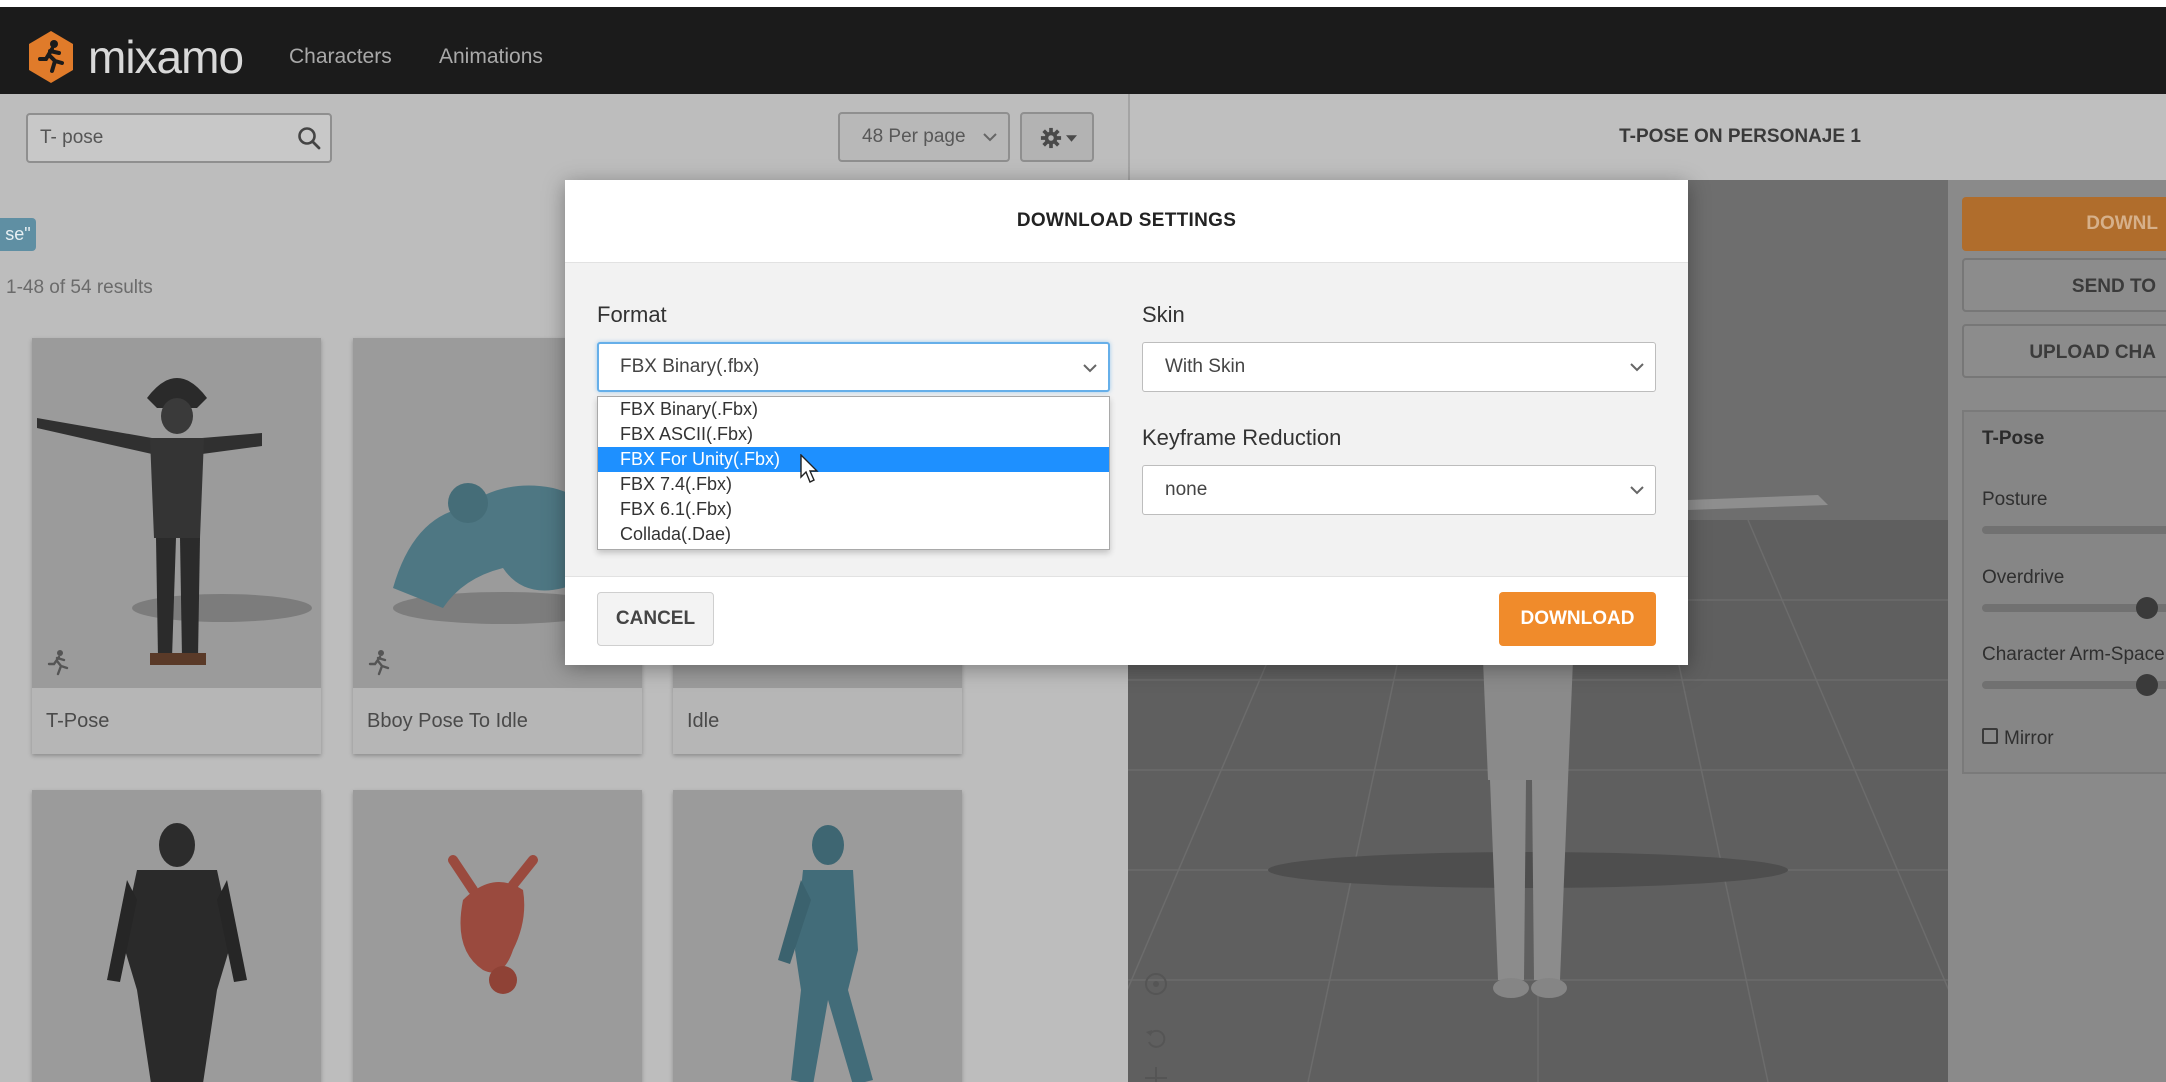 This screenshot has height=1082, width=2166. I want to click on character-red-figure, so click(493, 924).